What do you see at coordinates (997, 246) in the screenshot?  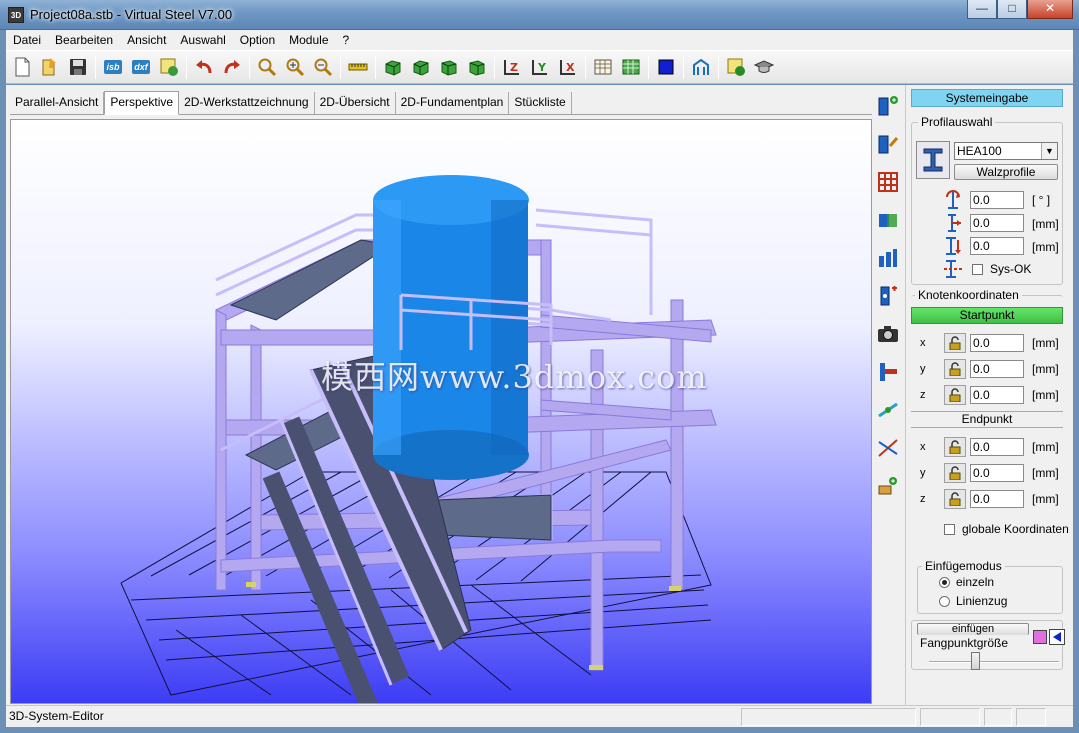 I see `offset2-field: 0.0` at bounding box center [997, 246].